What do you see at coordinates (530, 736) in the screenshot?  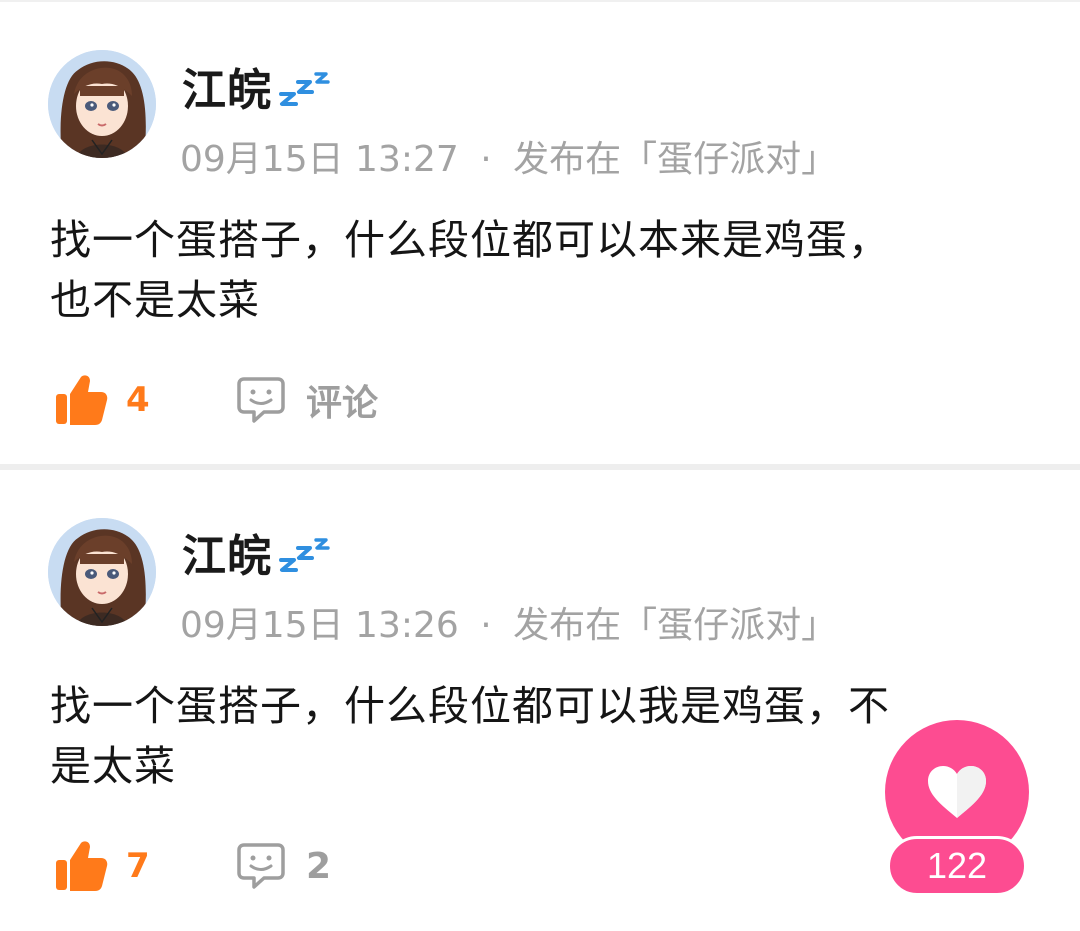 I see `post-body: 找一个蛋搭子，什么段位都可以我是鸡蛋，不 是太菜` at bounding box center [530, 736].